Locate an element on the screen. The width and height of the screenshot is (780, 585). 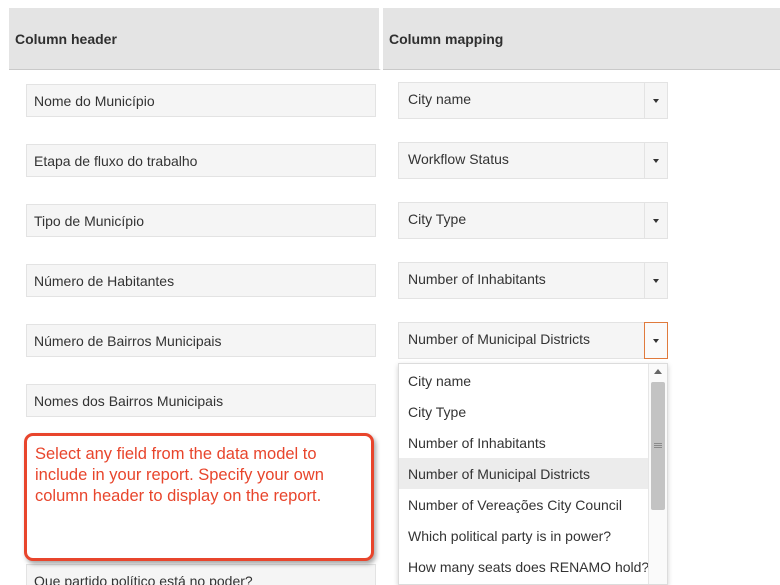
column-header-input: Nomes dos Bairros Municipais is located at coordinates (201, 400).